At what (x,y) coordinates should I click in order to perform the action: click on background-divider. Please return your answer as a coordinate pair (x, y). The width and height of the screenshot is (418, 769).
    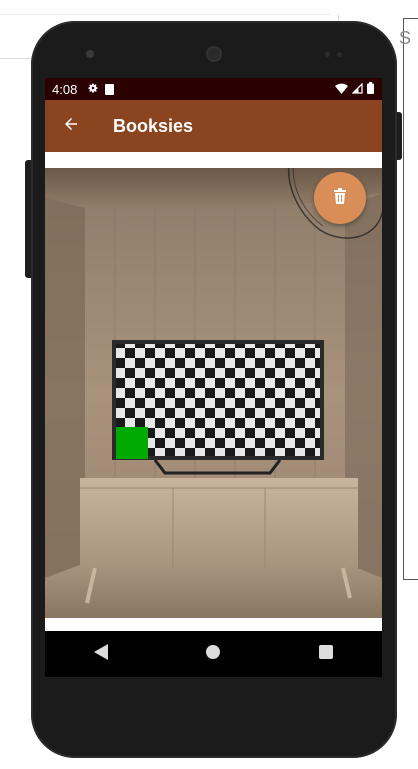
    Looking at the image, I should click on (165, 14).